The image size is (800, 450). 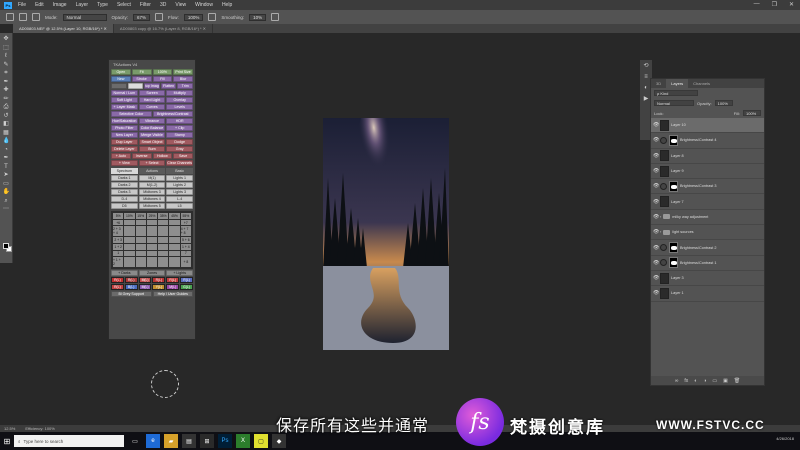 What do you see at coordinates (152, 216) in the screenshot?
I see `zone-cell: 25%` at bounding box center [152, 216].